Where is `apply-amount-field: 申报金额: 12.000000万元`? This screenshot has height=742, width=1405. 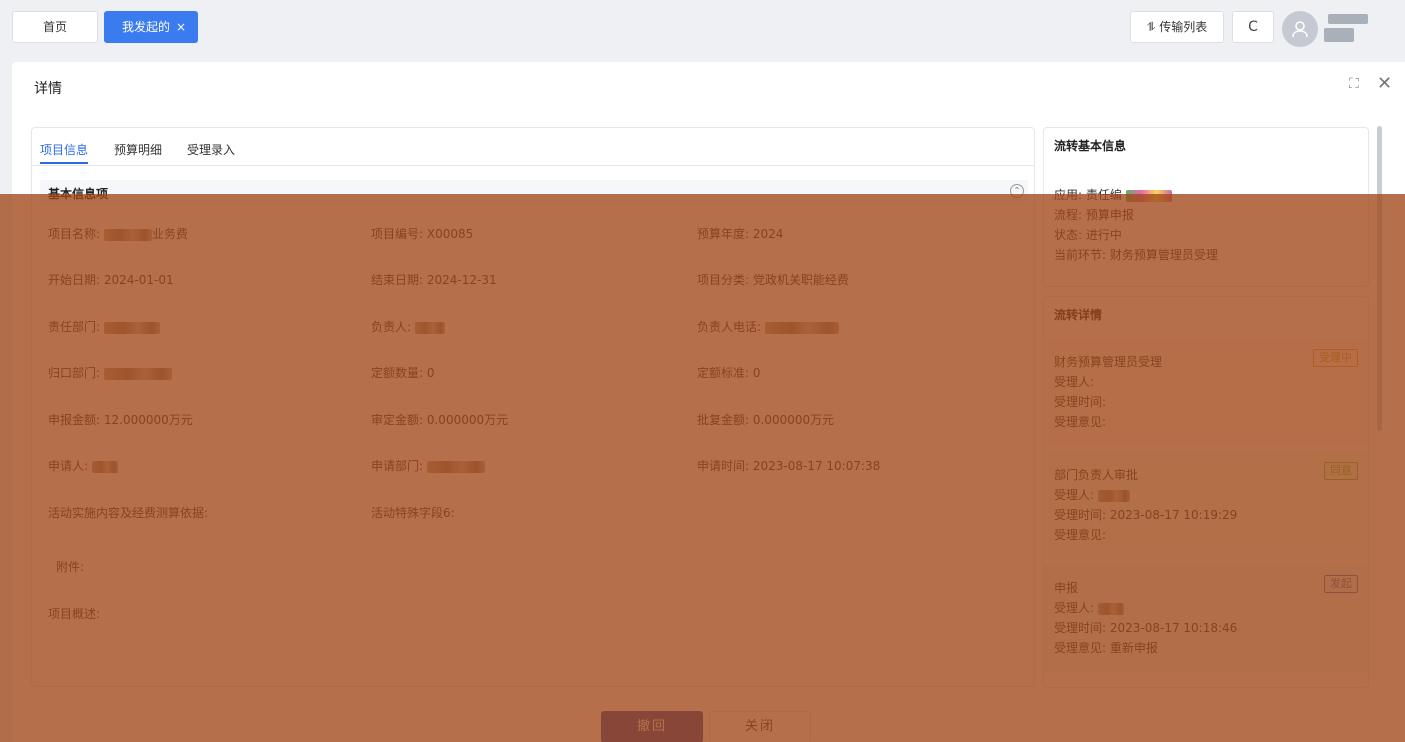 apply-amount-field: 申报金额: 12.000000万元 is located at coordinates (120, 420).